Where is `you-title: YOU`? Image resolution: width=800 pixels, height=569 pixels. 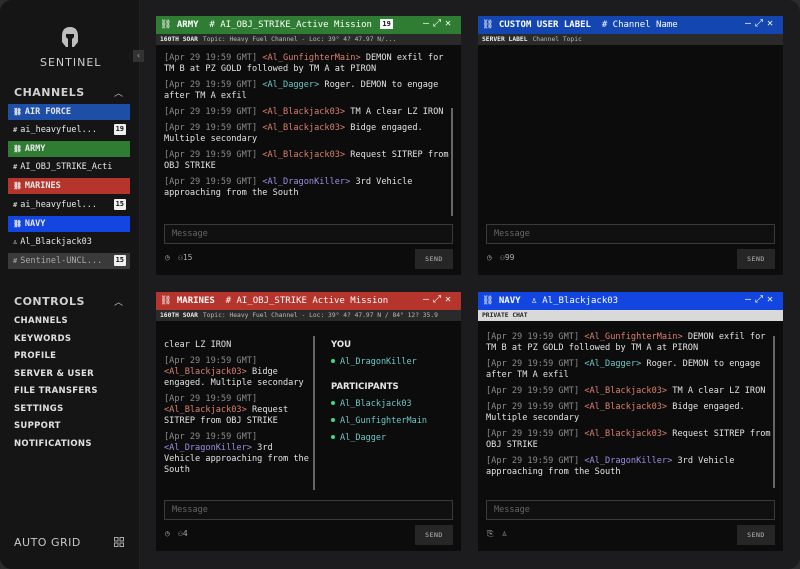
you-title: YOU is located at coordinates (341, 345).